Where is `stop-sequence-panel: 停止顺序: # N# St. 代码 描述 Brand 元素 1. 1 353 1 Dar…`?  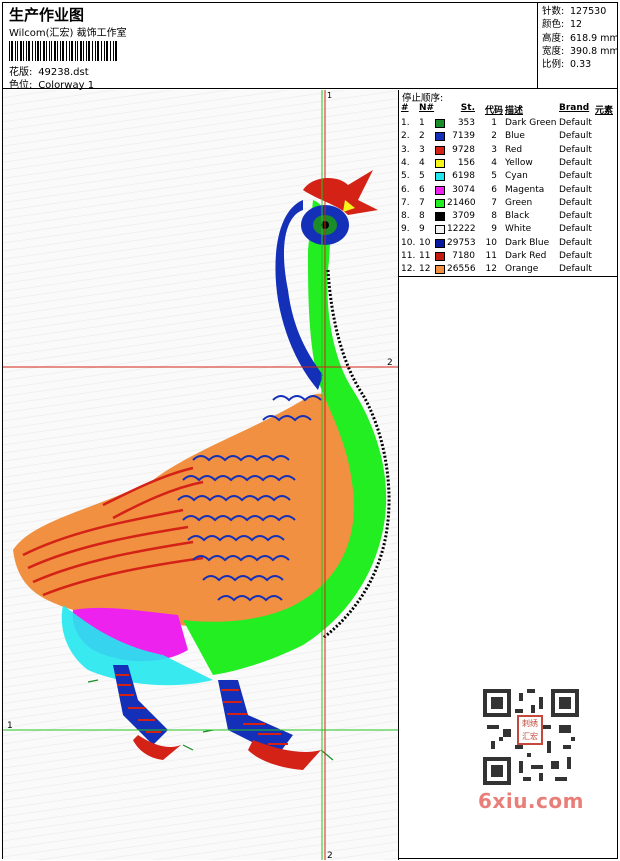
stop-sequence-panel: 停止顺序: # N# St. 代码 描述 Brand 元素 1. 1 353 1 Dar… is located at coordinates (508, 183).